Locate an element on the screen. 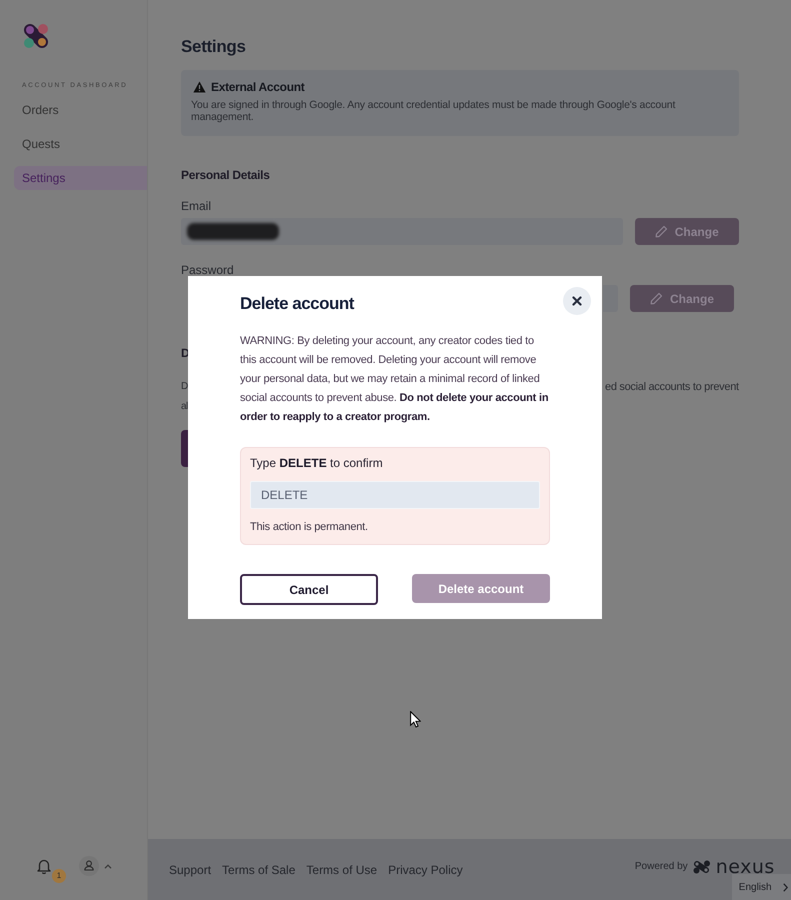  user-menu-button is located at coordinates (95, 866).